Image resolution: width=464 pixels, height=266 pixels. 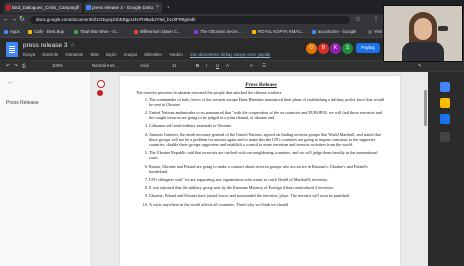 I want to click on menu-insert: Ekle, so click(x=94, y=54).